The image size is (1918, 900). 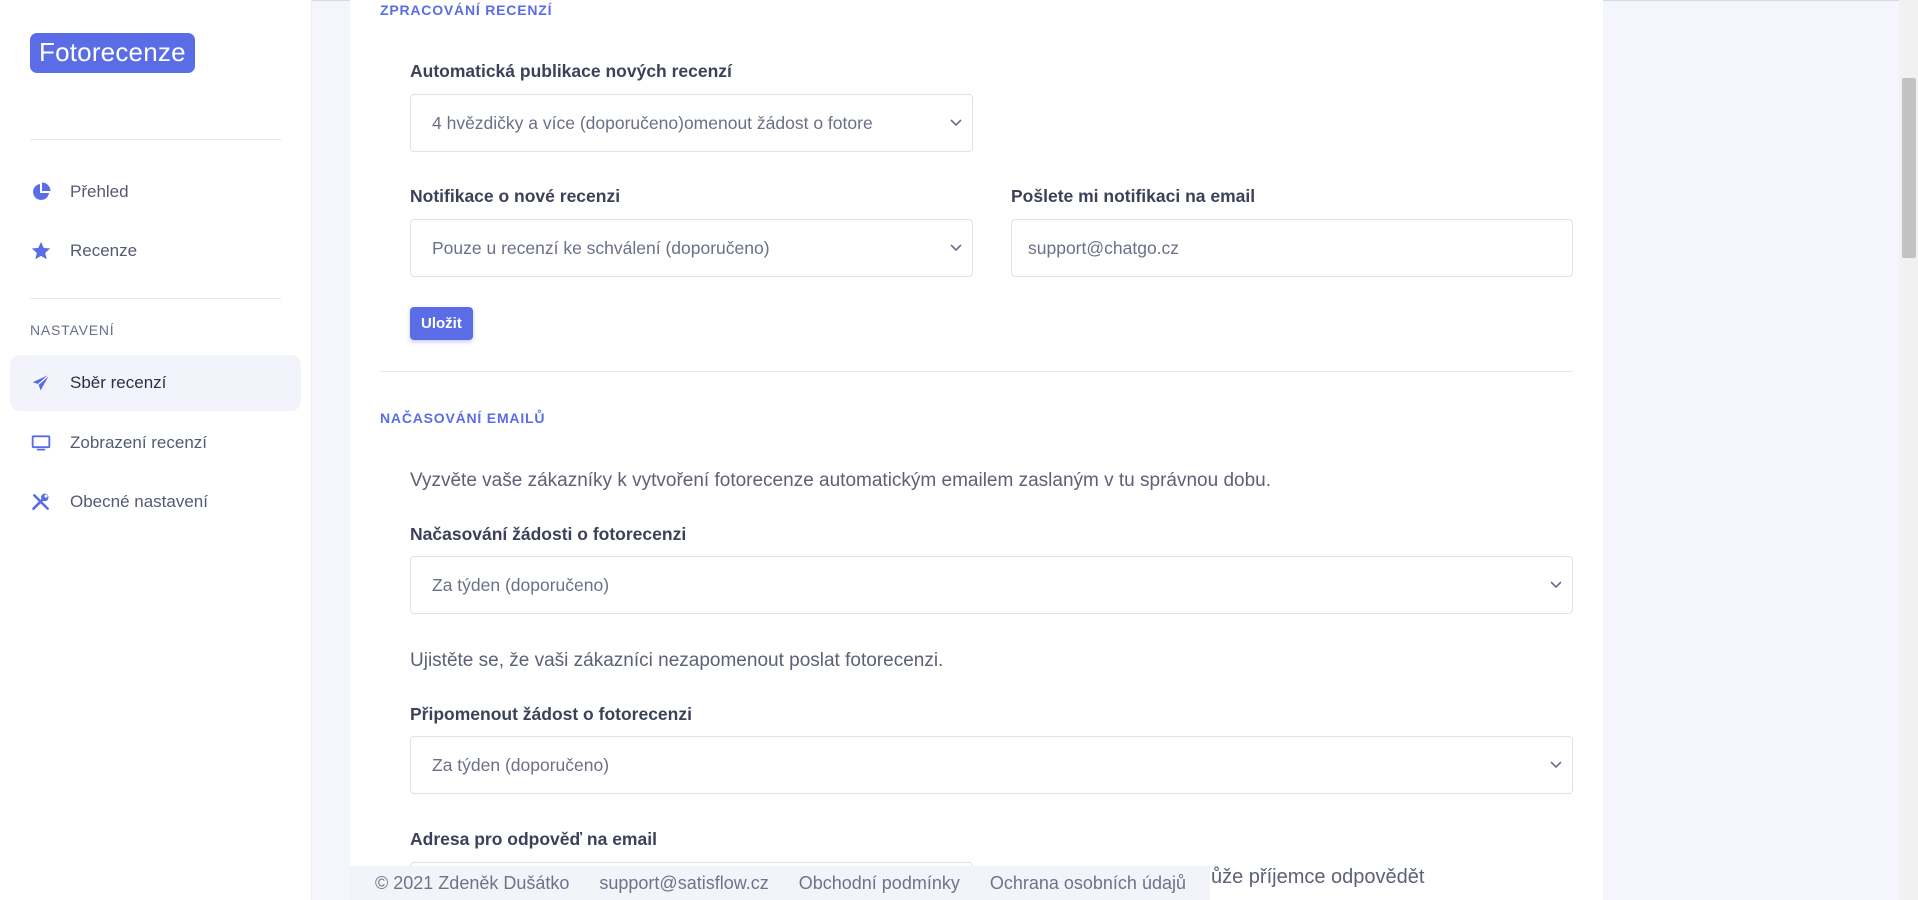 What do you see at coordinates (41, 383) in the screenshot?
I see `paper-plane-icon` at bounding box center [41, 383].